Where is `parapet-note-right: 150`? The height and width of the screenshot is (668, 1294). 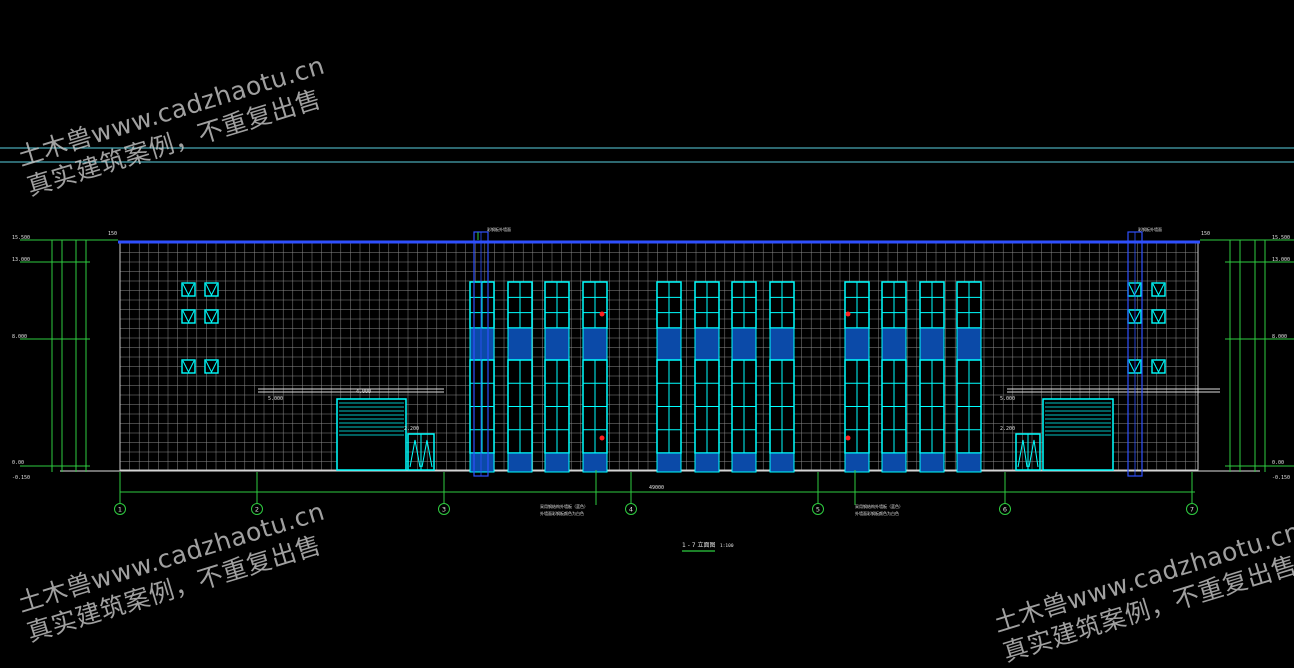
parapet-note-right: 150 is located at coordinates (1205, 234).